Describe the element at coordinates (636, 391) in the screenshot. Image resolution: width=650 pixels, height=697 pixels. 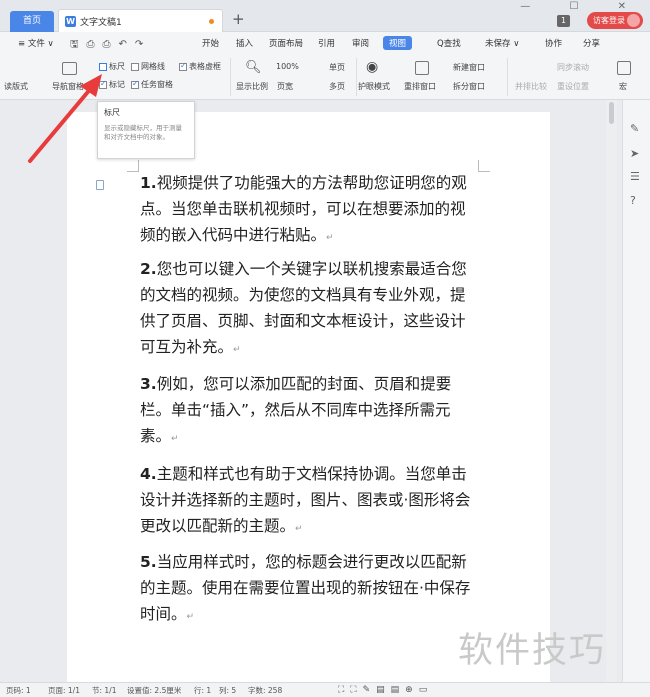
I see `right-sidebar: ✎ ➤ ☰ ?` at that location.